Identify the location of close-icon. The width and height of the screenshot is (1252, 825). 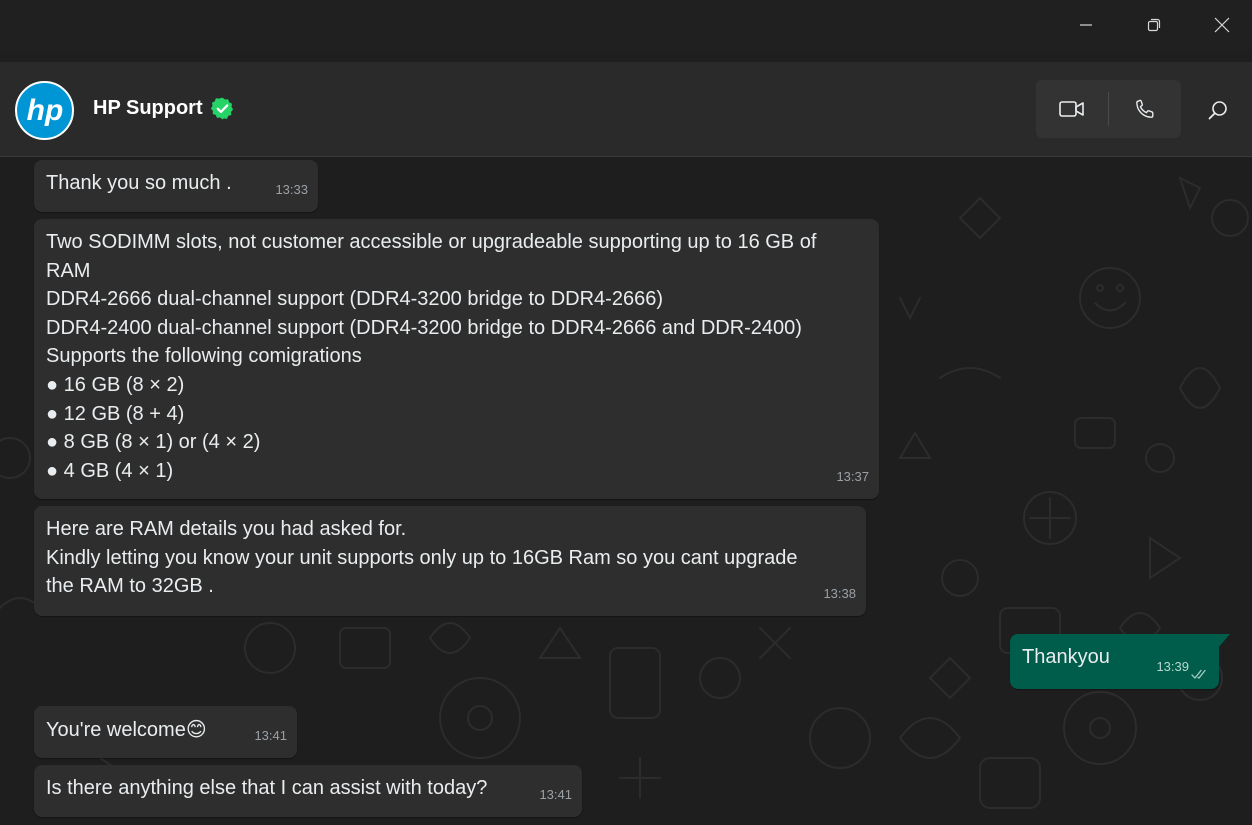
(1222, 25).